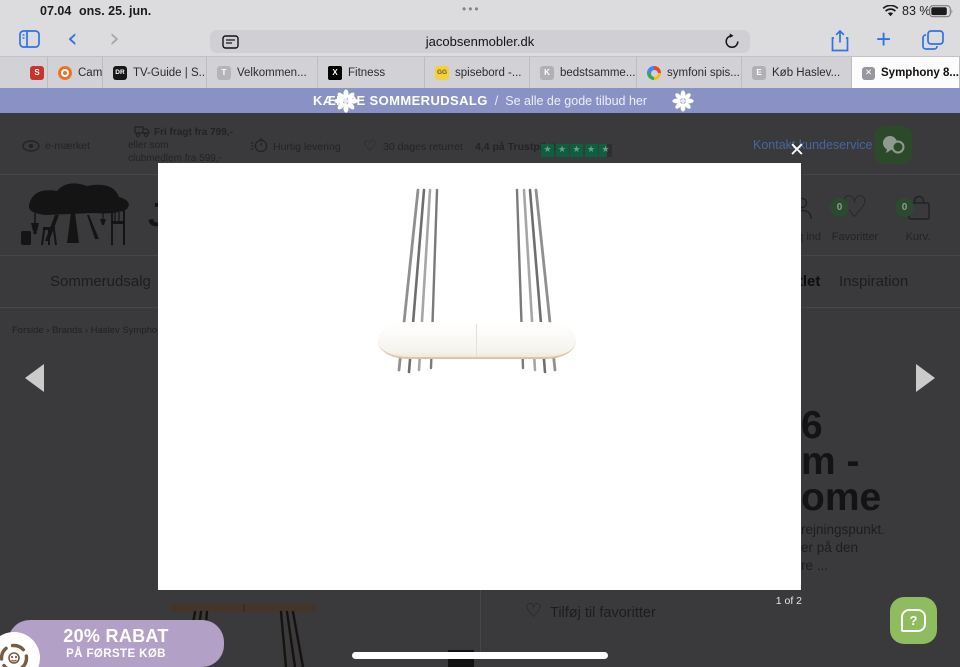 This screenshot has height=667, width=960. I want to click on tab-favicon: X, so click(335, 73).